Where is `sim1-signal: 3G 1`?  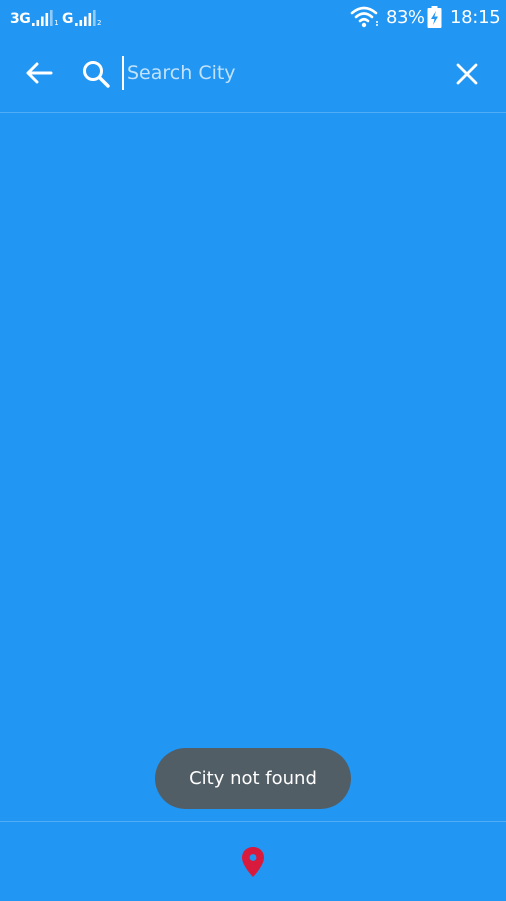 sim1-signal: 3G 1 is located at coordinates (34, 17).